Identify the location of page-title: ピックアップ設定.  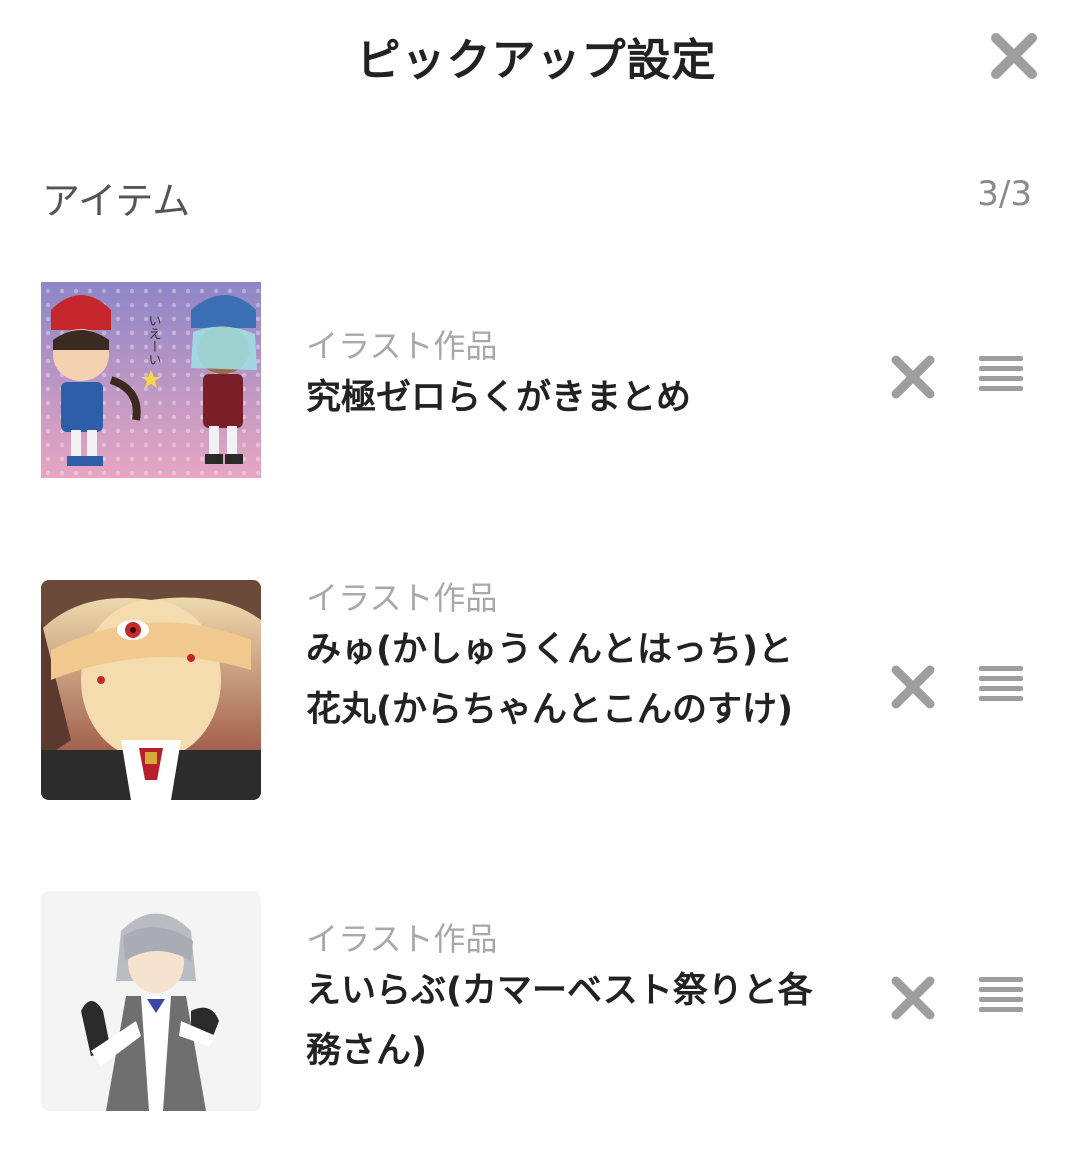
(536, 60).